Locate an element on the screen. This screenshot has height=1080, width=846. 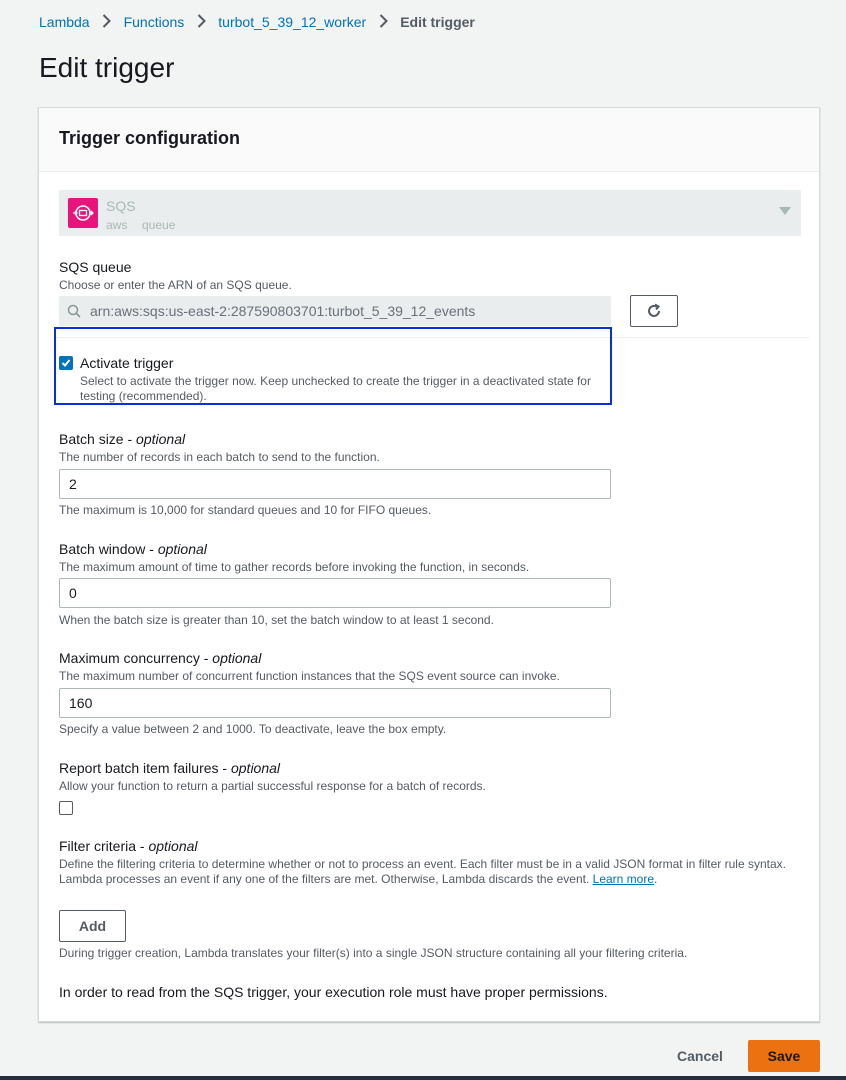
batch-window-label: Batch window - optional is located at coordinates (133, 549).